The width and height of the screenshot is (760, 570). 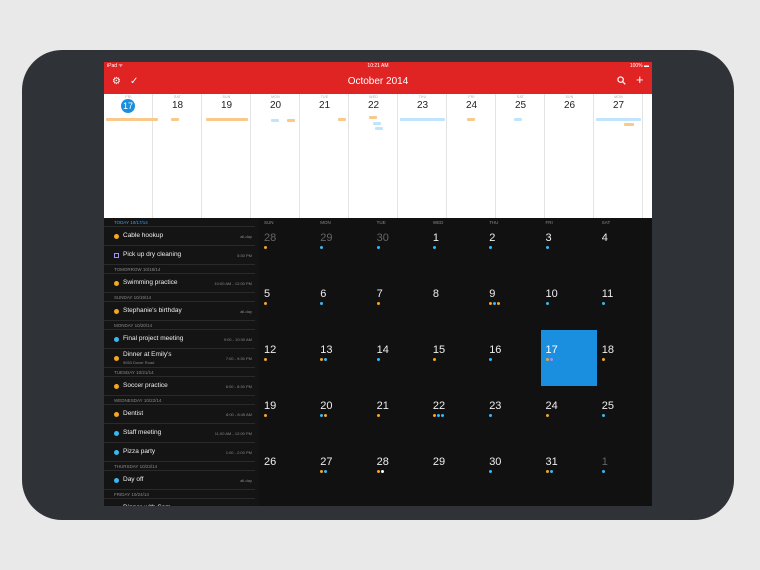 I want to click on week-day-name: SAT, so click(x=177, y=97).